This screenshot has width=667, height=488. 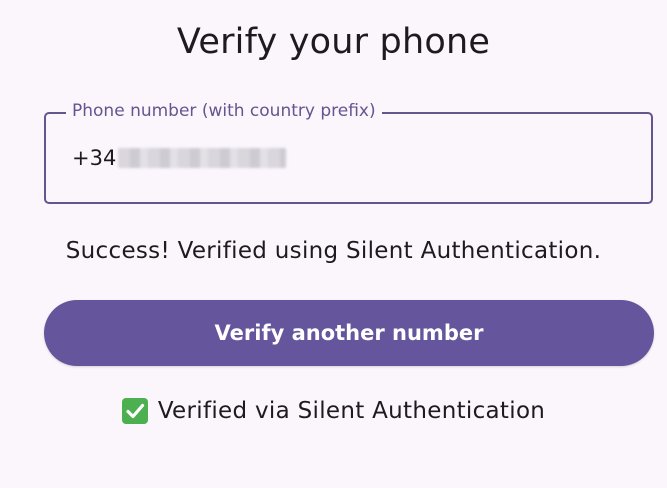 What do you see at coordinates (349, 333) in the screenshot?
I see `verify-another-number-button: Verify another number` at bounding box center [349, 333].